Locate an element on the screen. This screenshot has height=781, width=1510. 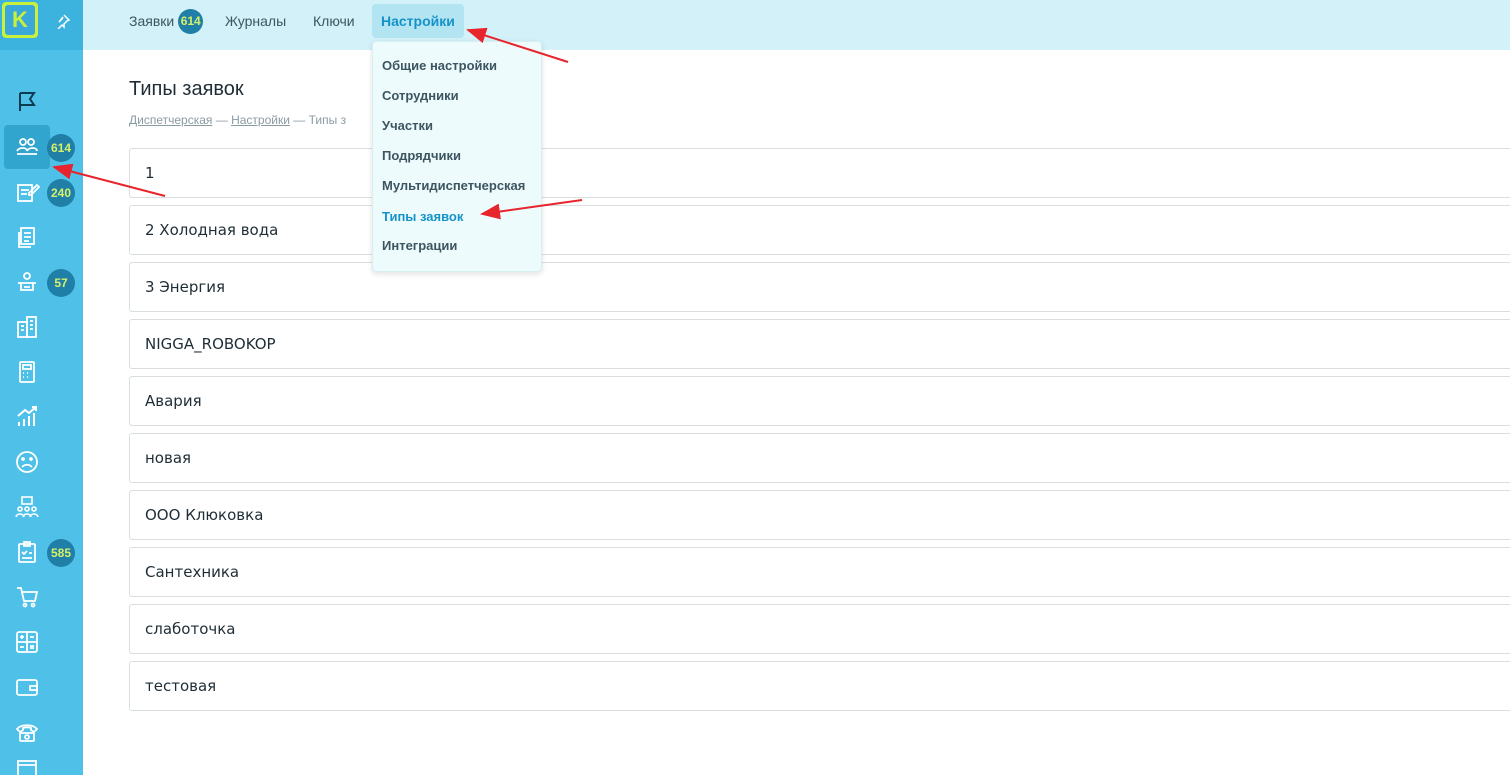
edit-document-icon is located at coordinates (28, 192).